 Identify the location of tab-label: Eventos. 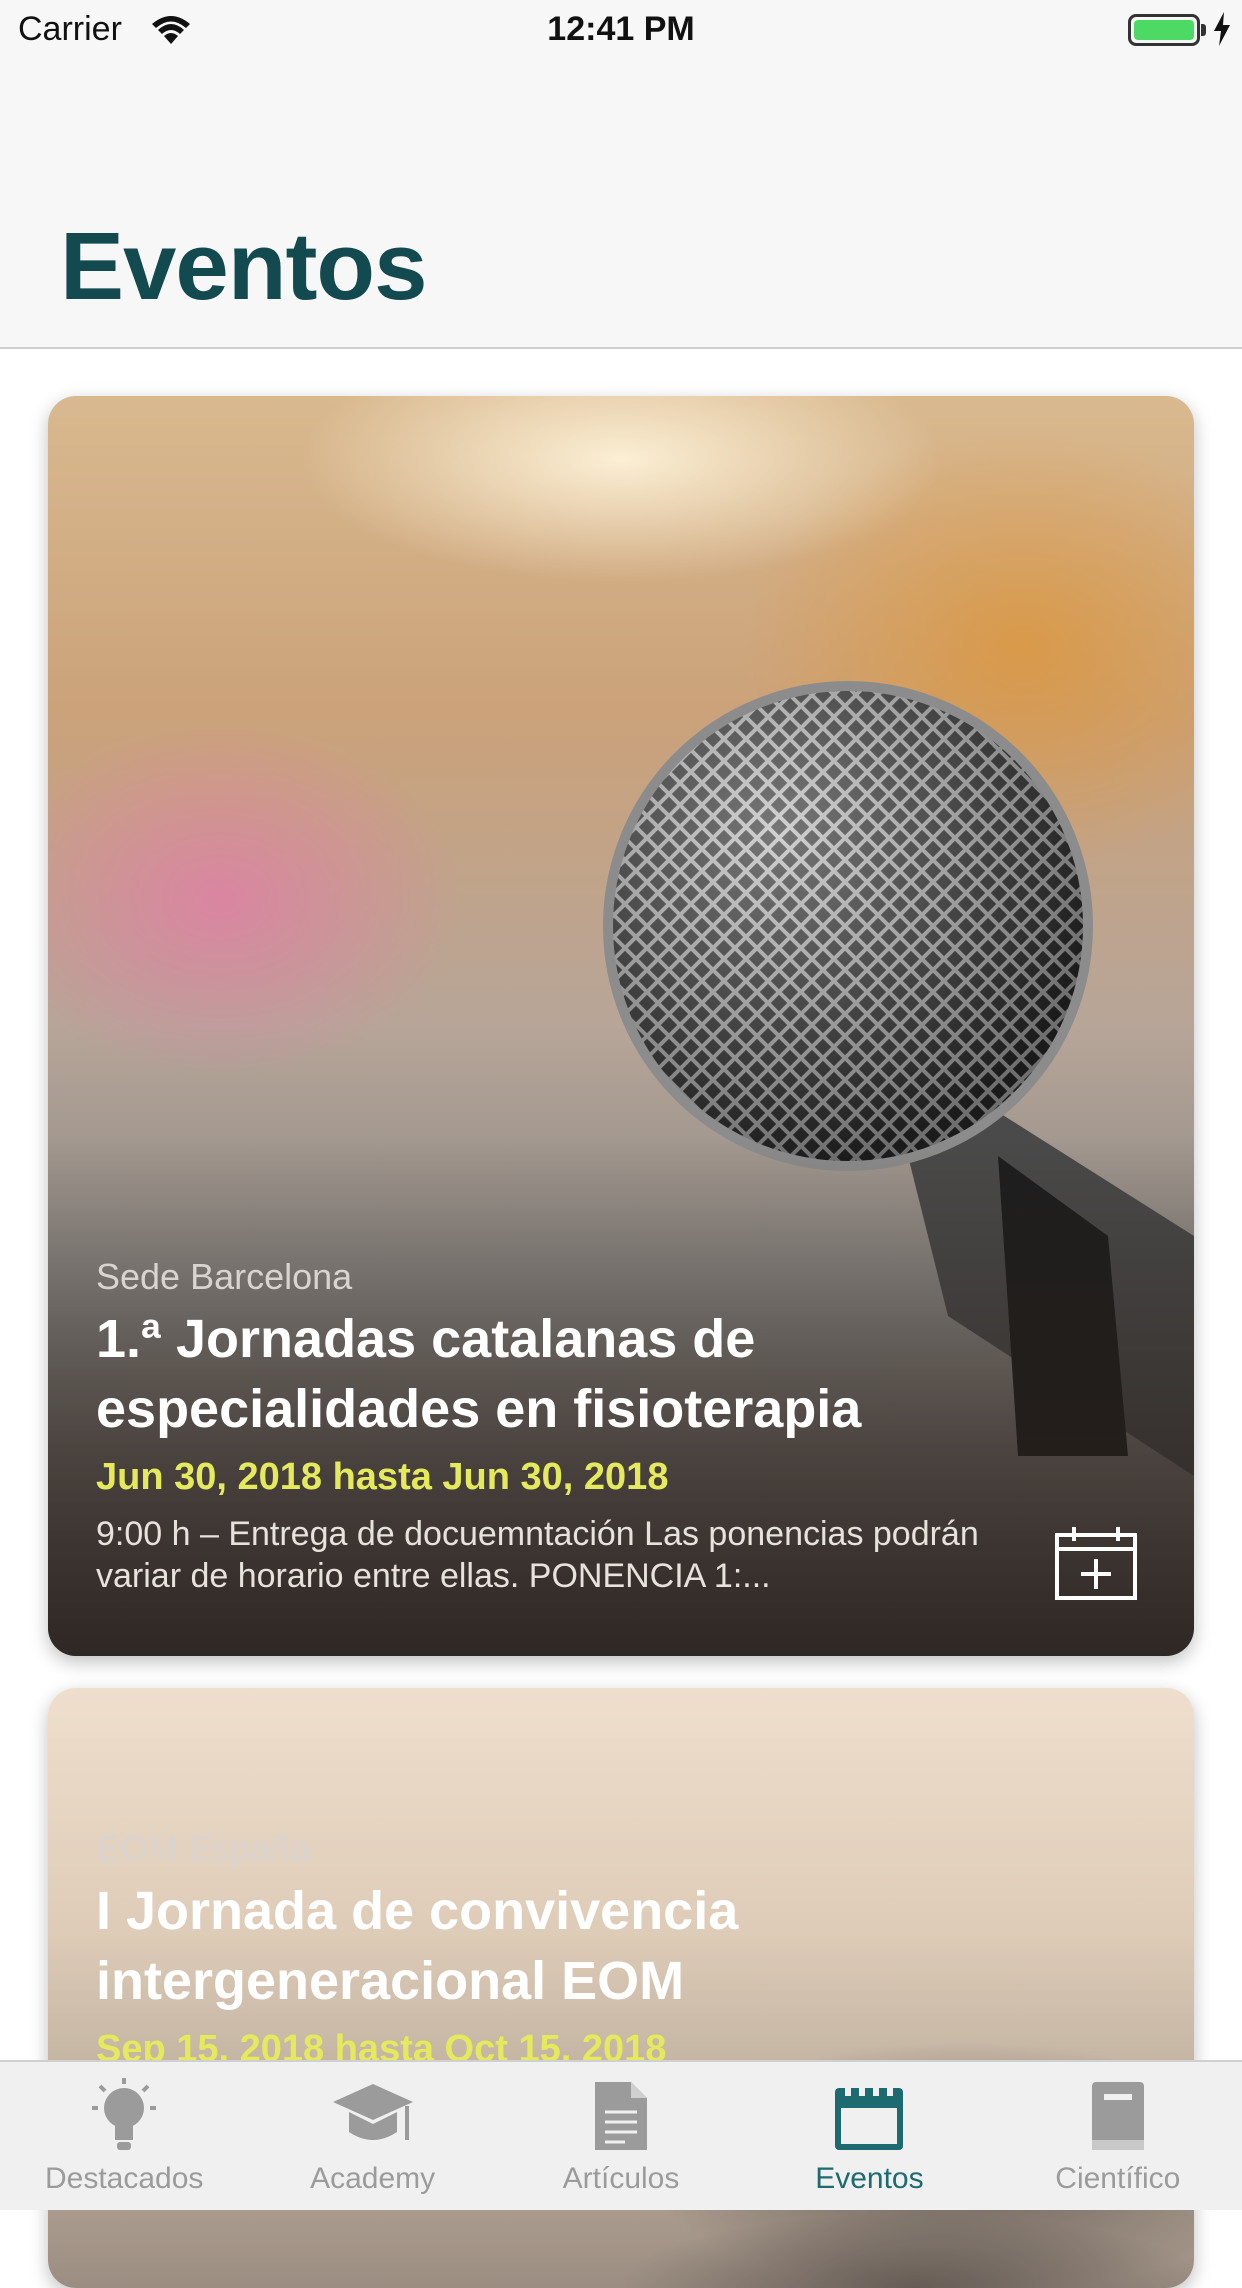
(869, 2178).